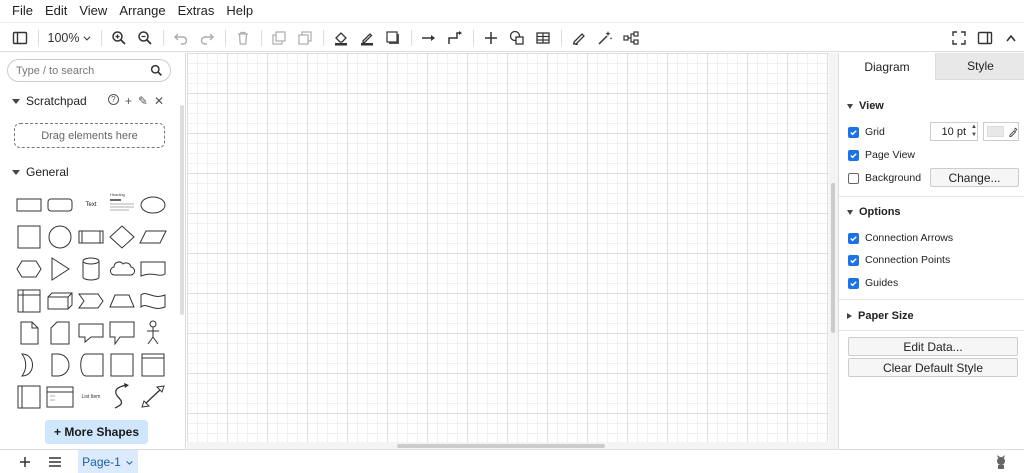  I want to click on zoom-dropdown: 100%, so click(70, 38).